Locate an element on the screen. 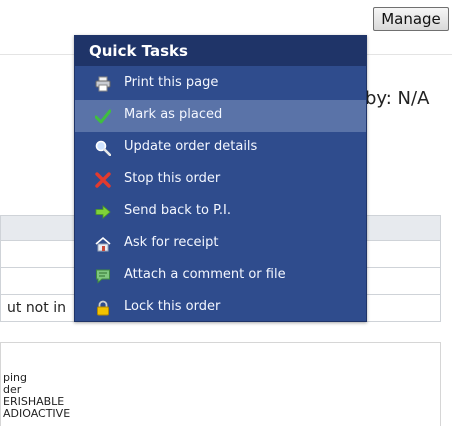 Image resolution: width=458 pixels, height=427 pixels. menu-item-label: Ask for receipt is located at coordinates (171, 242).